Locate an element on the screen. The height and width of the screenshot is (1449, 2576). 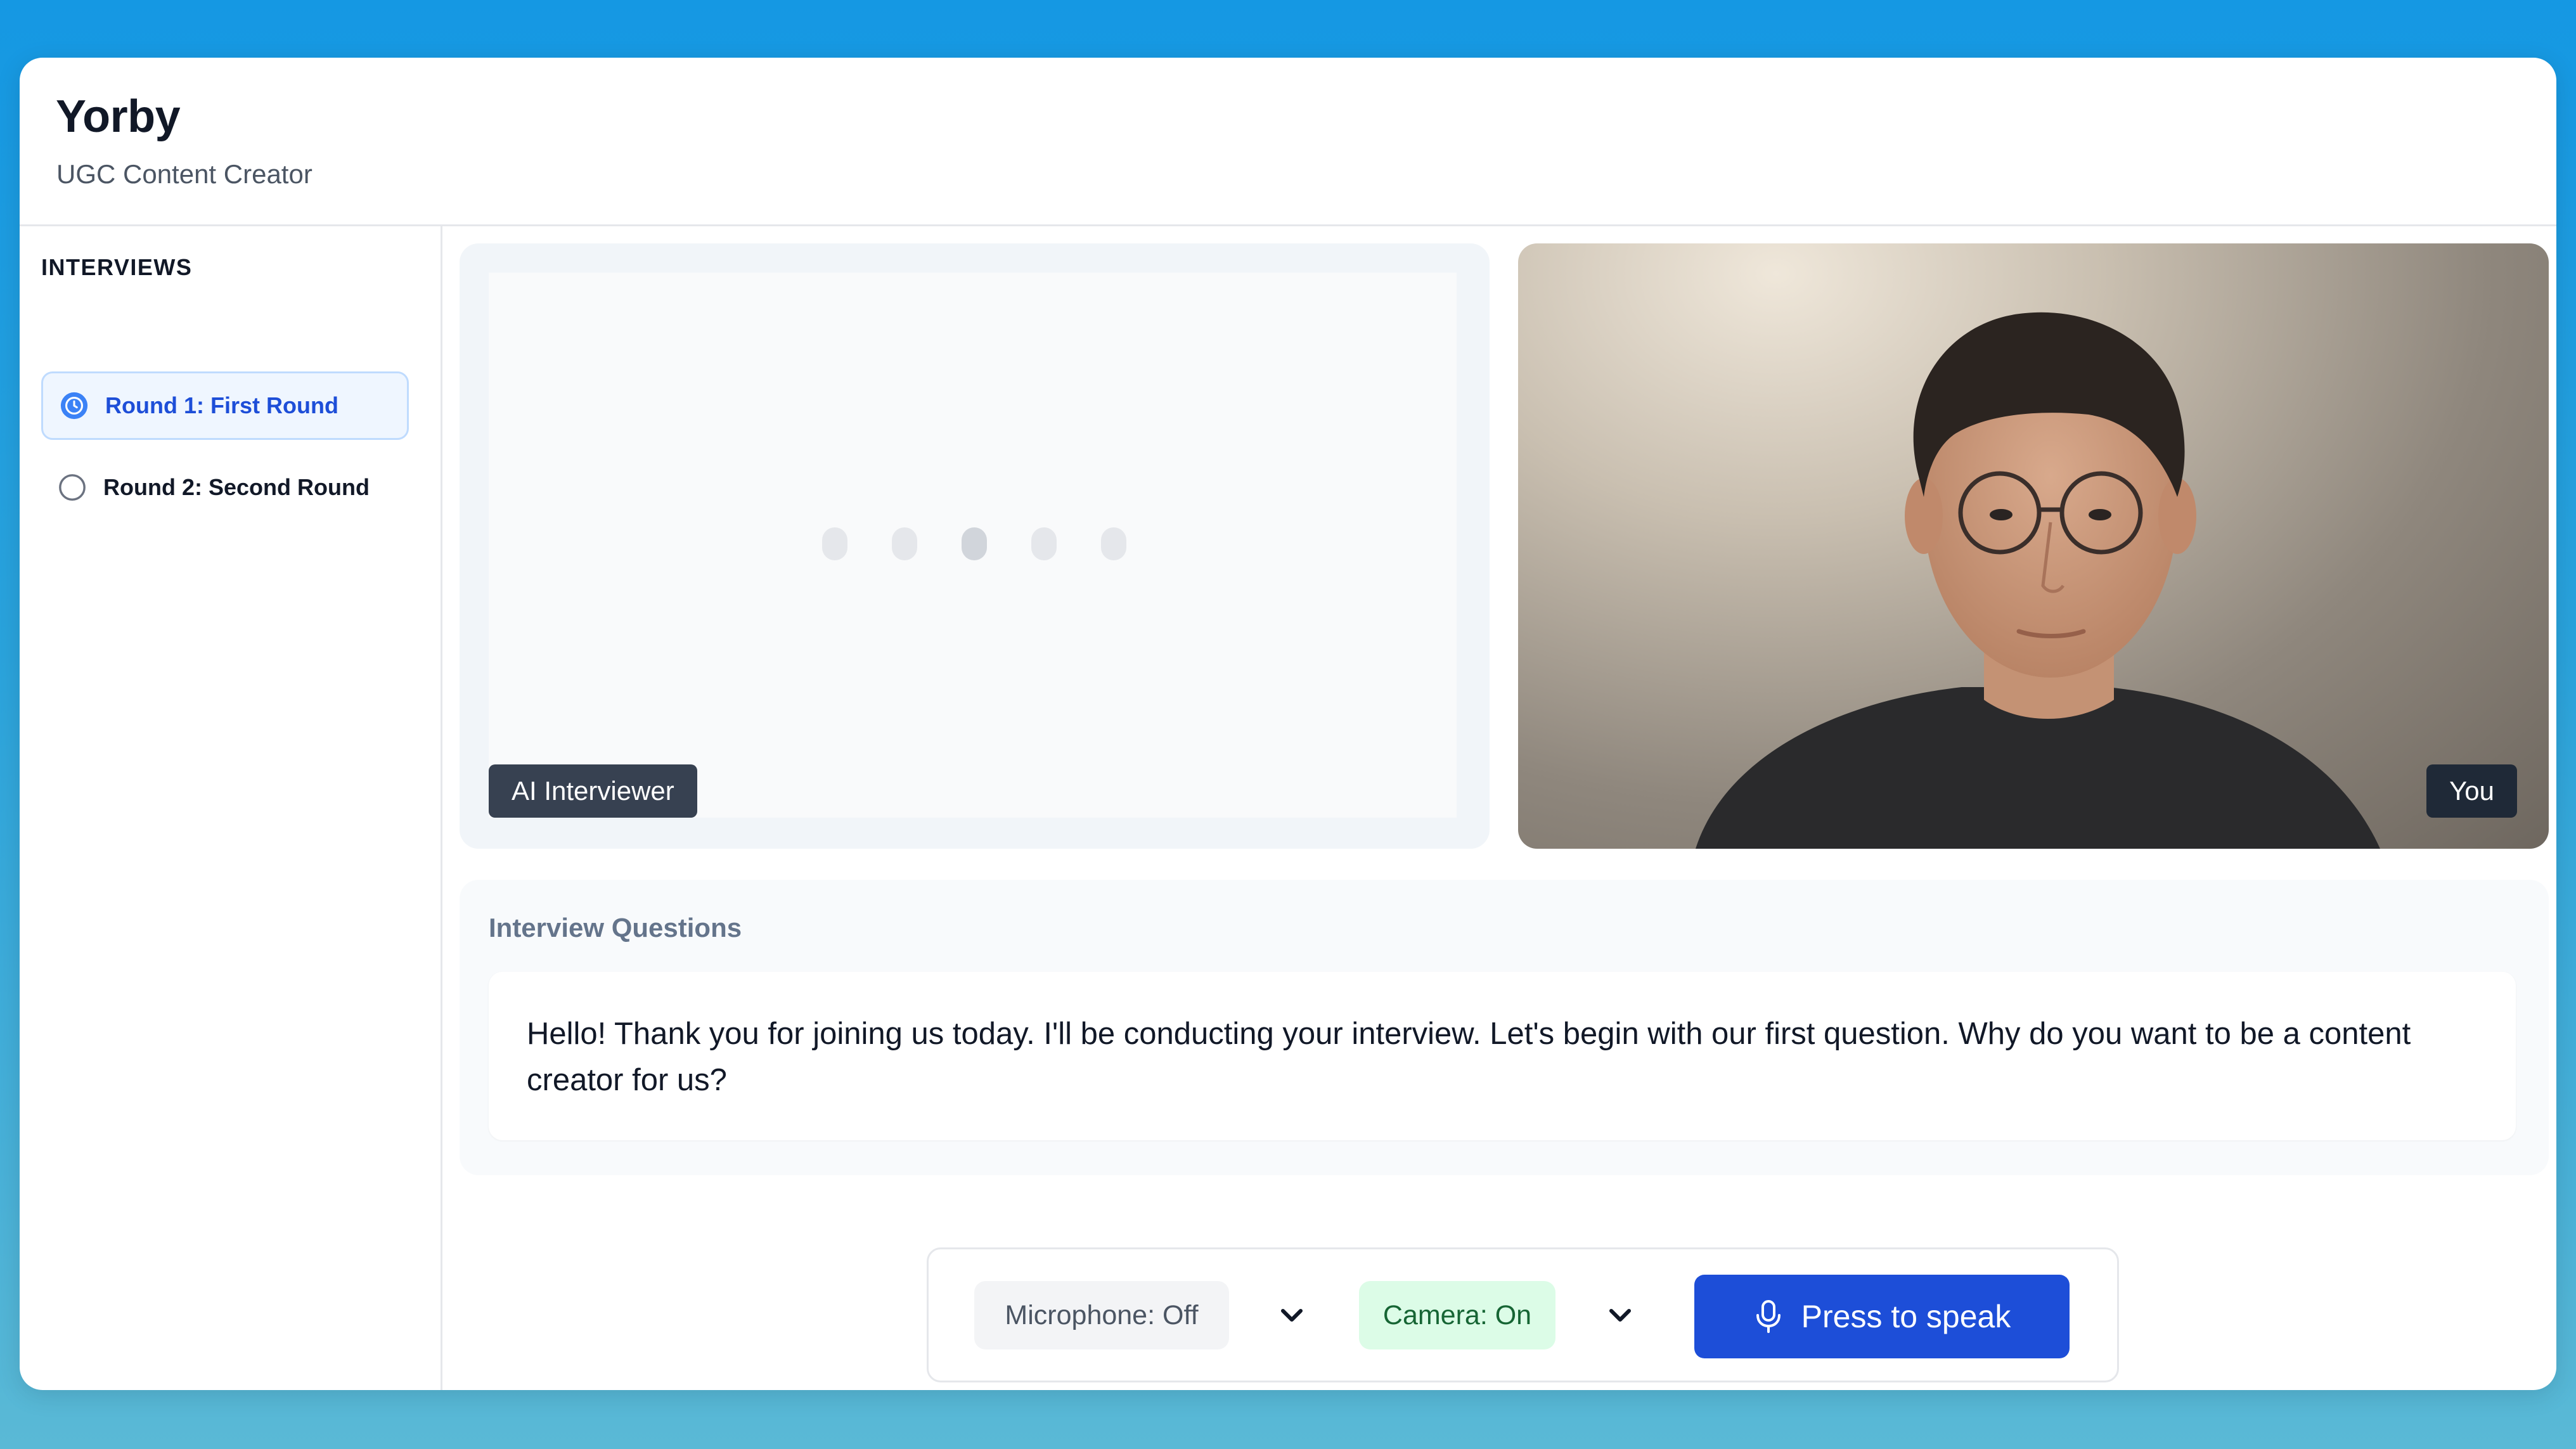
user-video-image is located at coordinates (2038, 580).